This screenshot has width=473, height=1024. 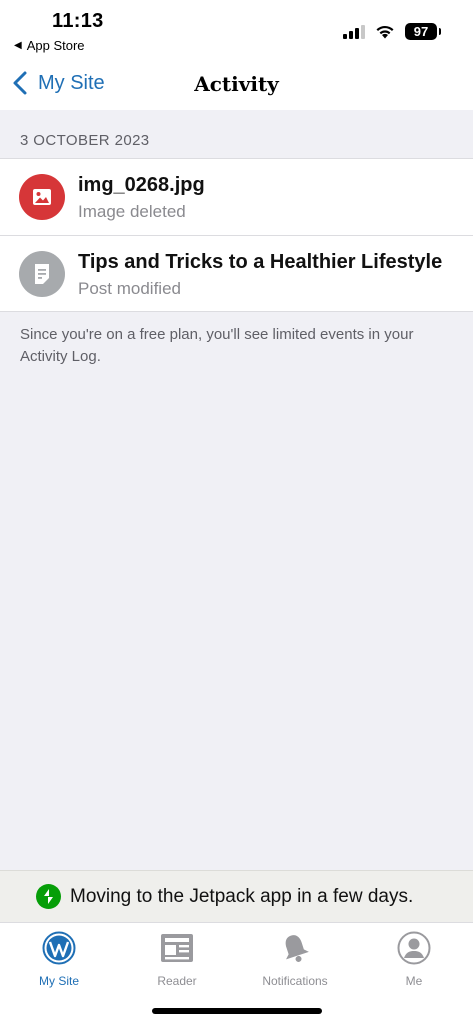 I want to click on tab-reader: Reader, so click(x=177, y=959).